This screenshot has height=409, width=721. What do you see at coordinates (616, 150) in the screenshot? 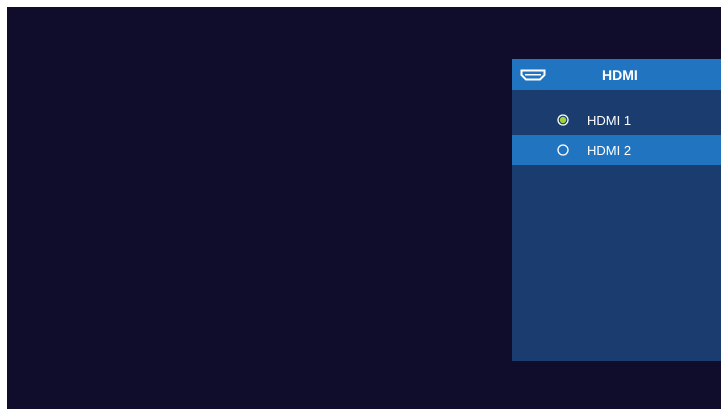
I see `input-option: HDMI 2` at bounding box center [616, 150].